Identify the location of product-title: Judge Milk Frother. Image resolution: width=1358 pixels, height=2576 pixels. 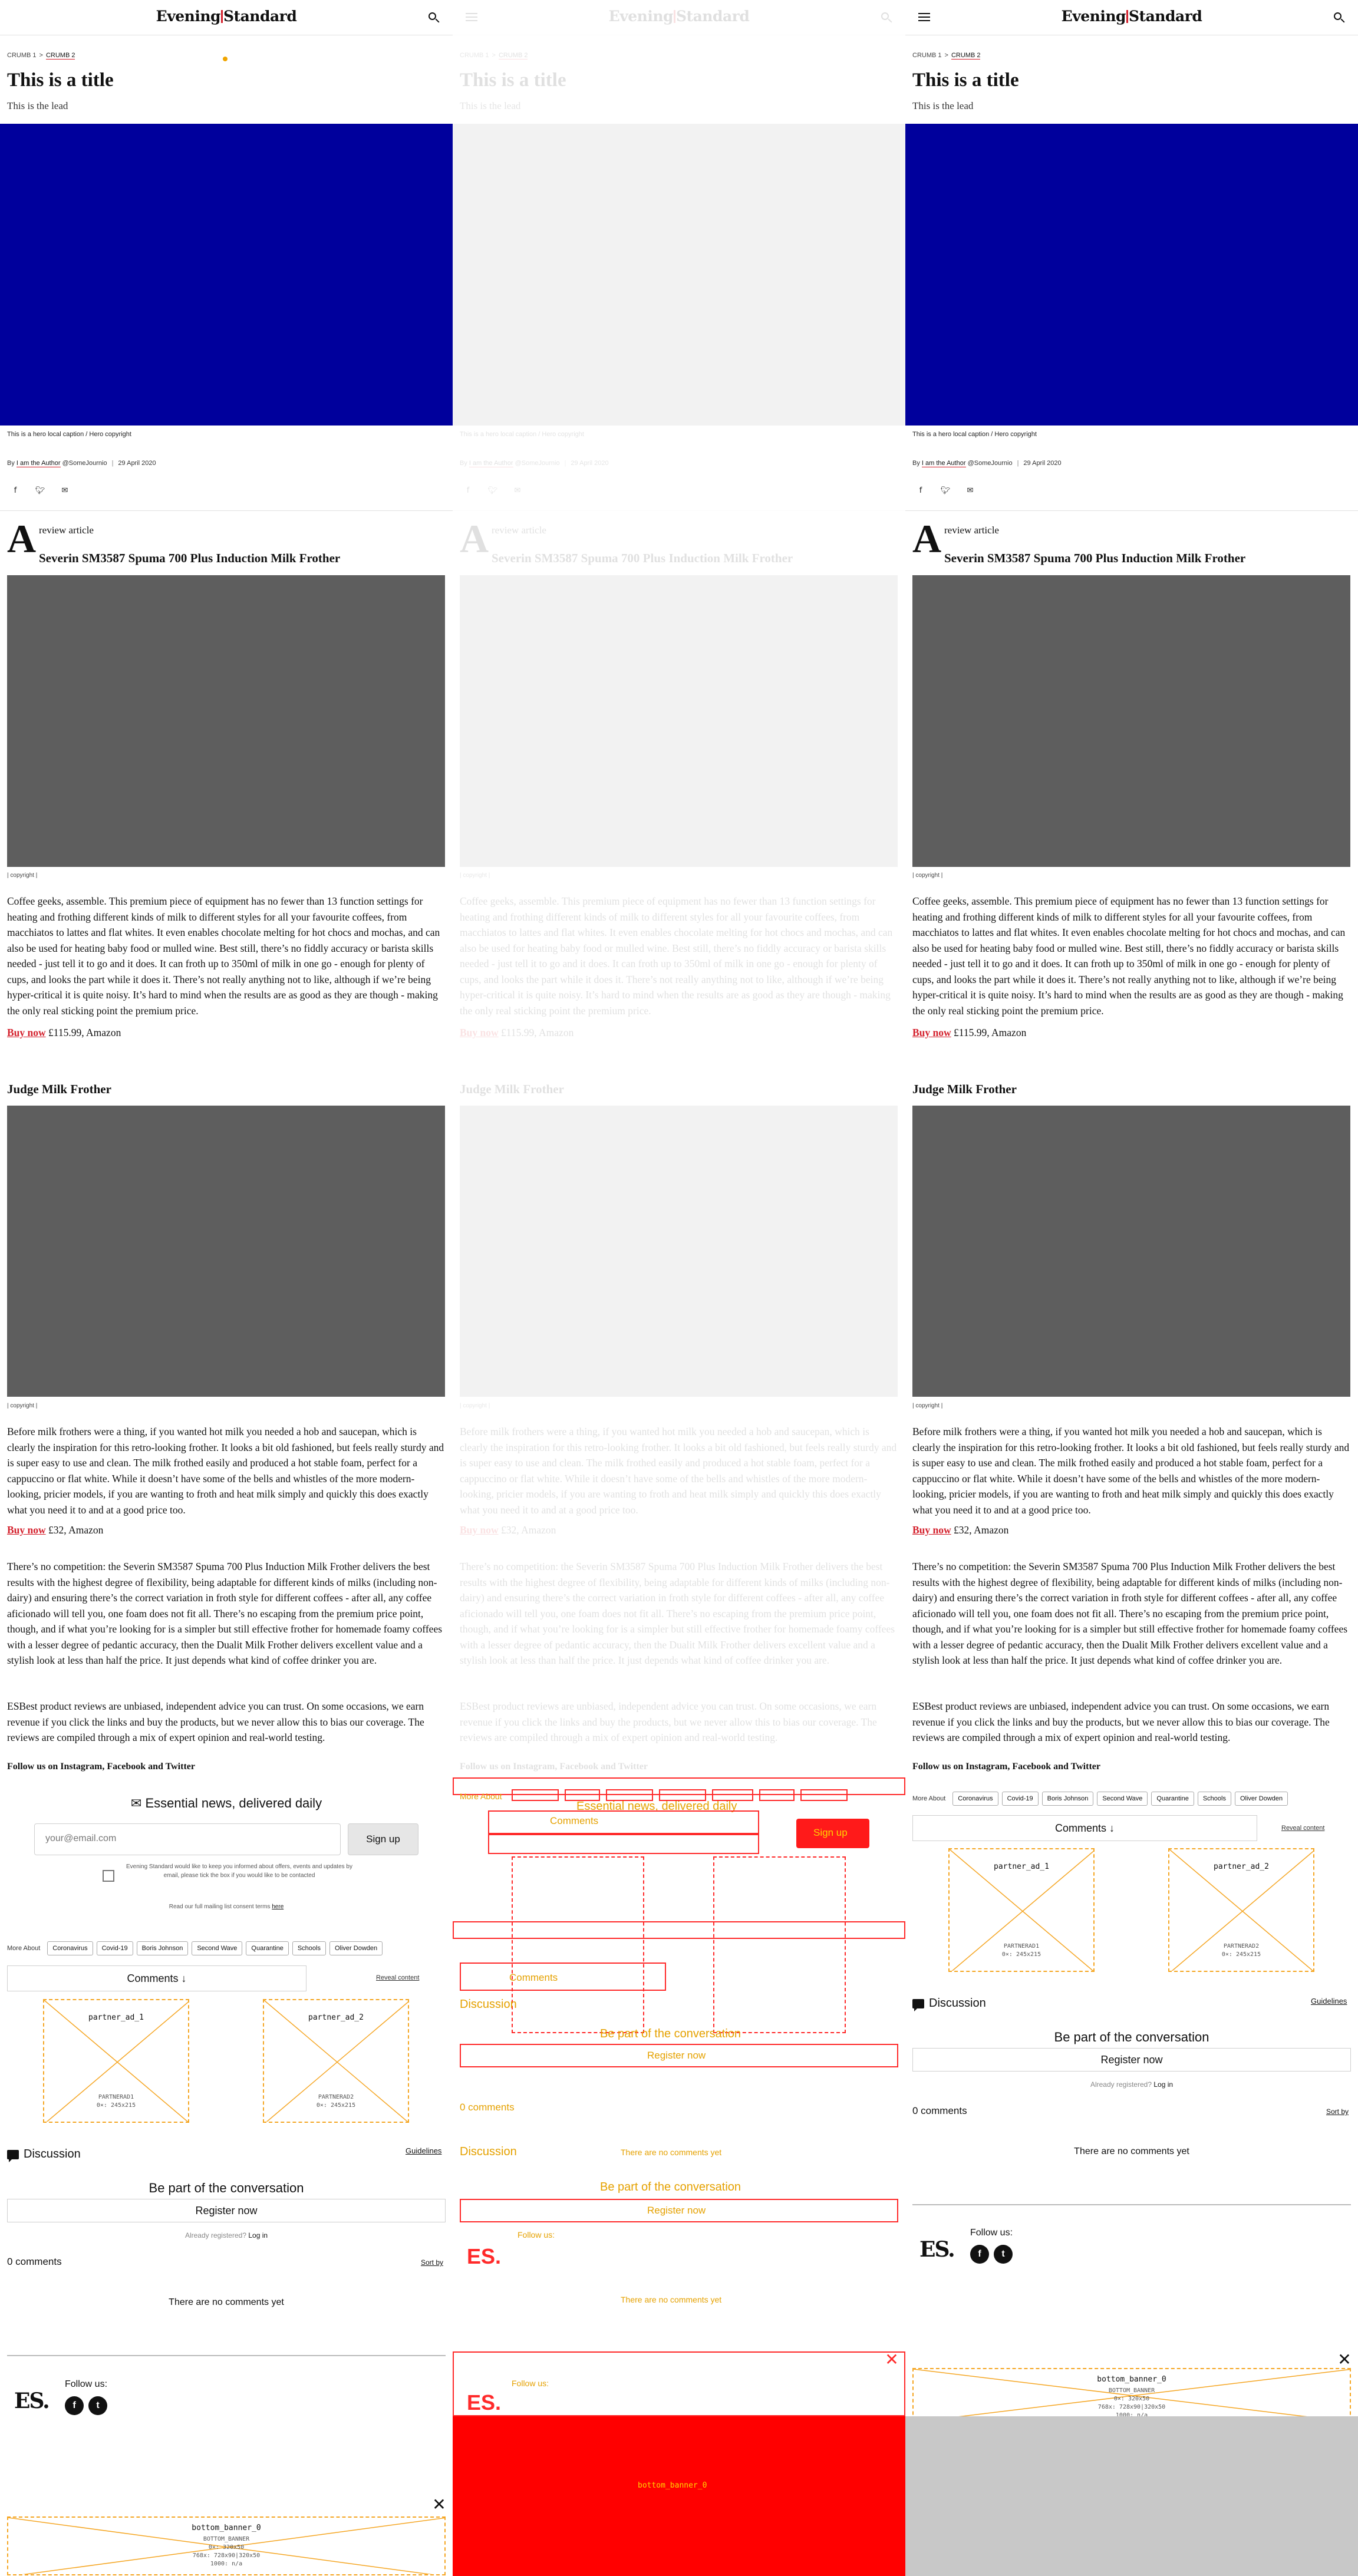
(964, 1089).